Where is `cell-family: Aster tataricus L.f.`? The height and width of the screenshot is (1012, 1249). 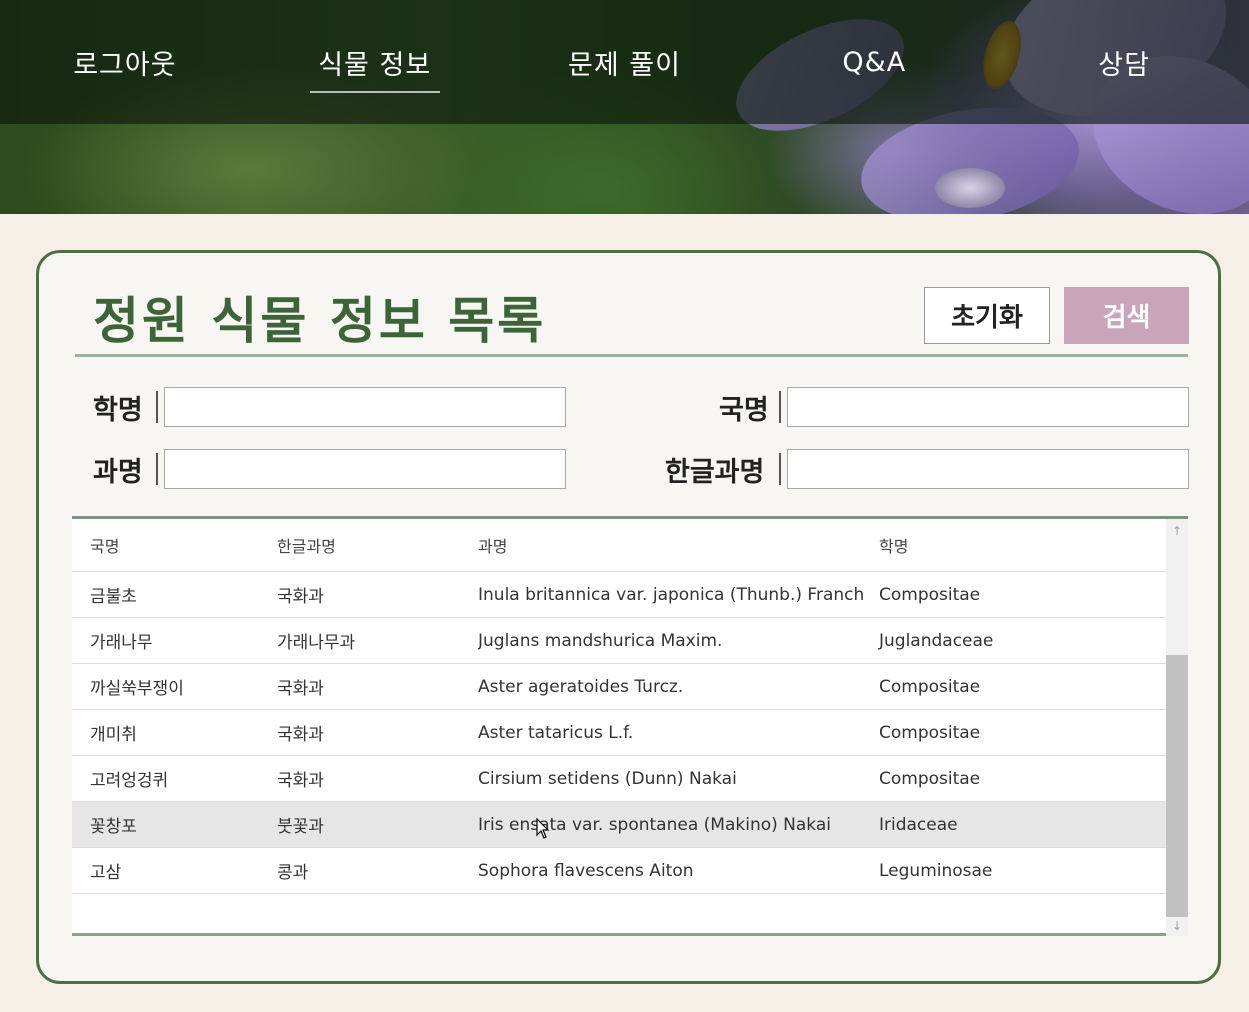
cell-family: Aster tataricus L.f. is located at coordinates (556, 732).